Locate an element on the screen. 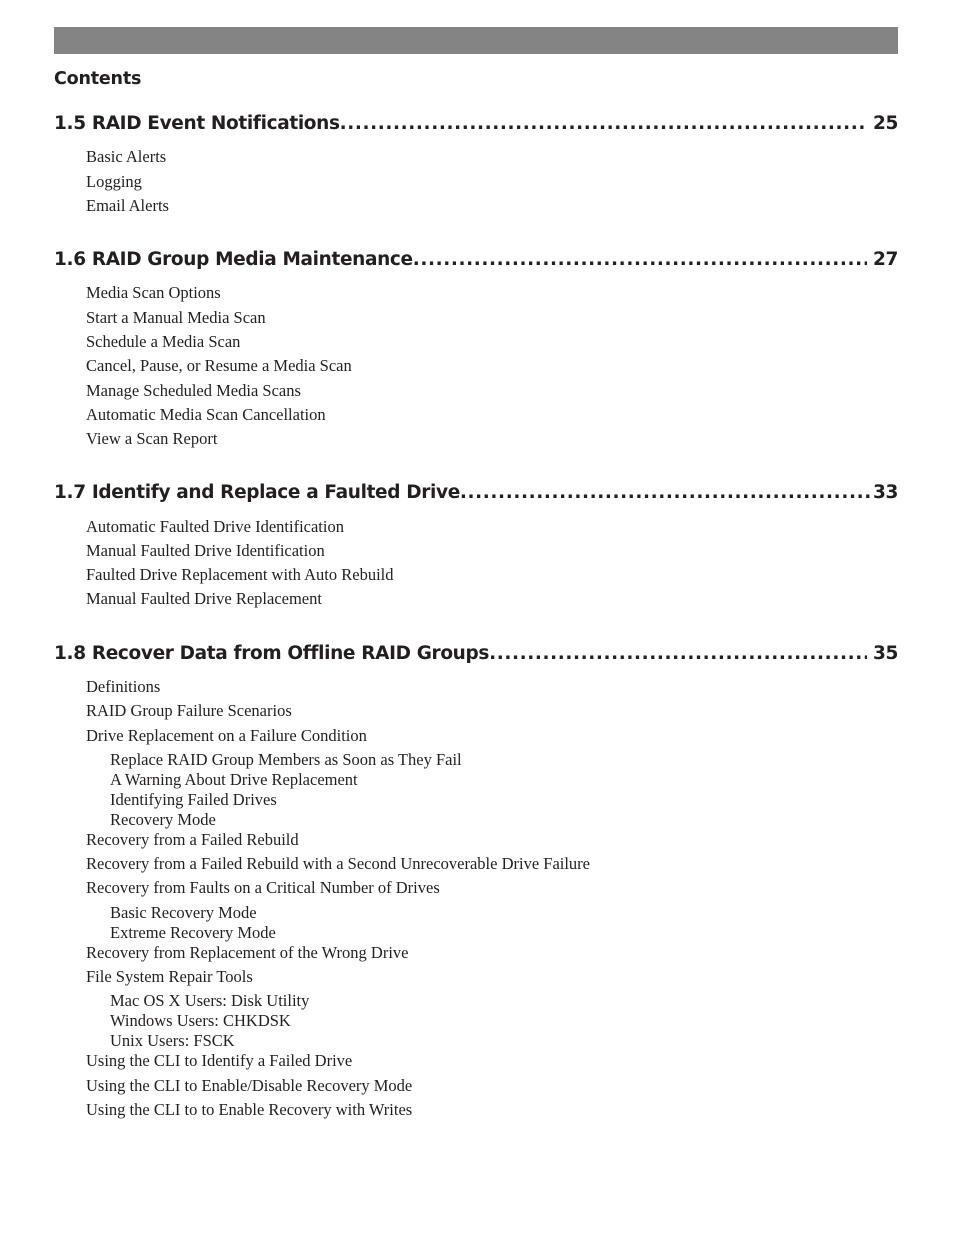 The height and width of the screenshot is (1235, 954). toc-entry-level-2: Logging is located at coordinates (492, 185).